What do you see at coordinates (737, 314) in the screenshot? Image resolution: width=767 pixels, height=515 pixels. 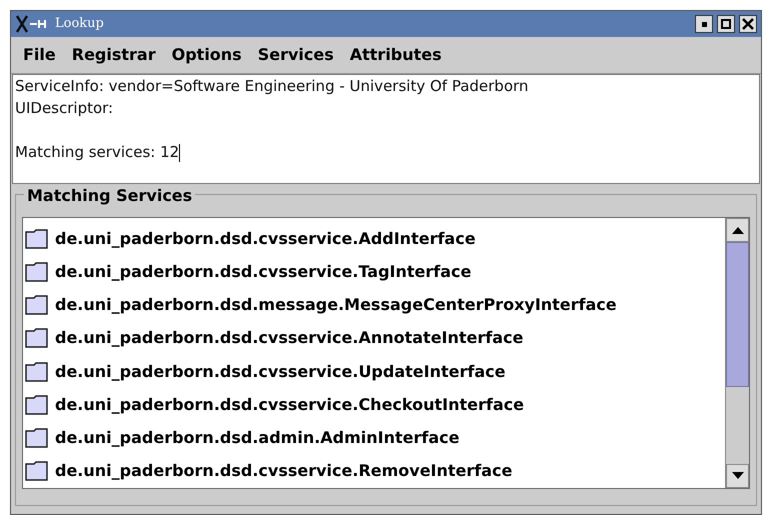 I see `scrollbar-thumb` at bounding box center [737, 314].